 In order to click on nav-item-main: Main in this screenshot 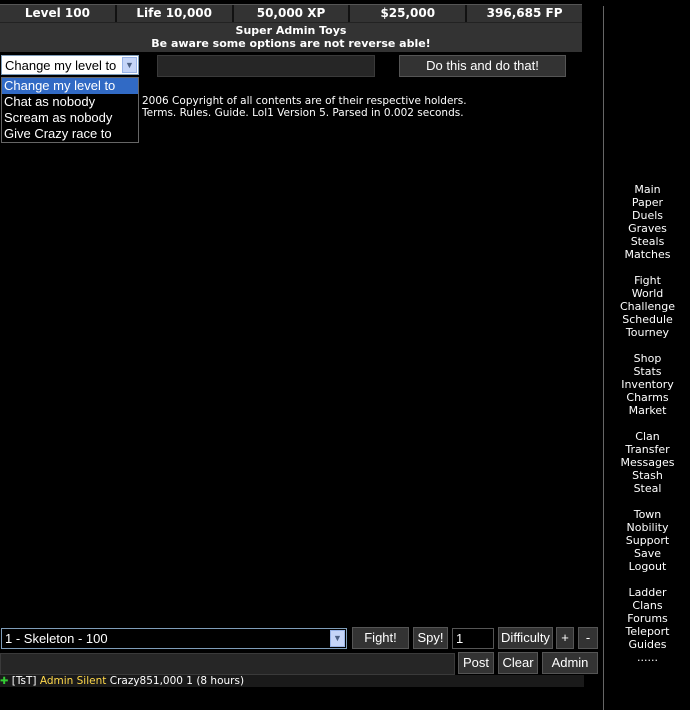, I will do `click(647, 189)`.